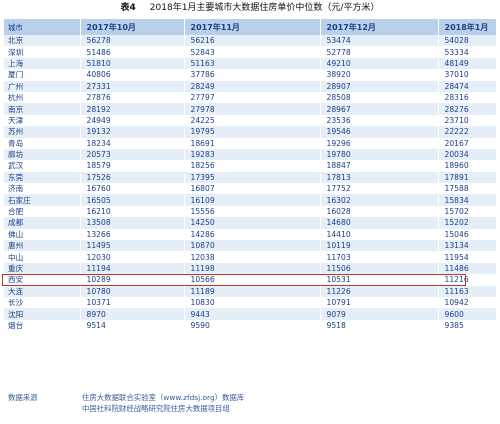 The image size is (500, 424). I want to click on table-row: 成都 13508 14250 14680 15202, so click(250, 223).